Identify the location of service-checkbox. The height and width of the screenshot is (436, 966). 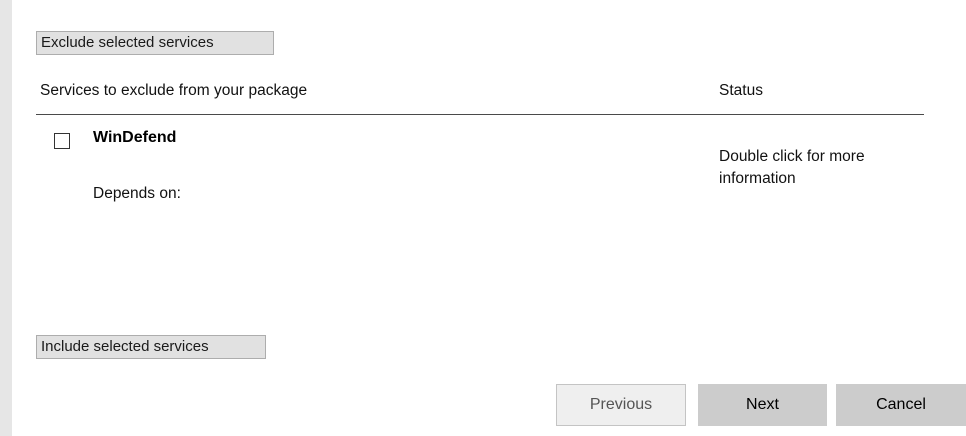
(62, 141).